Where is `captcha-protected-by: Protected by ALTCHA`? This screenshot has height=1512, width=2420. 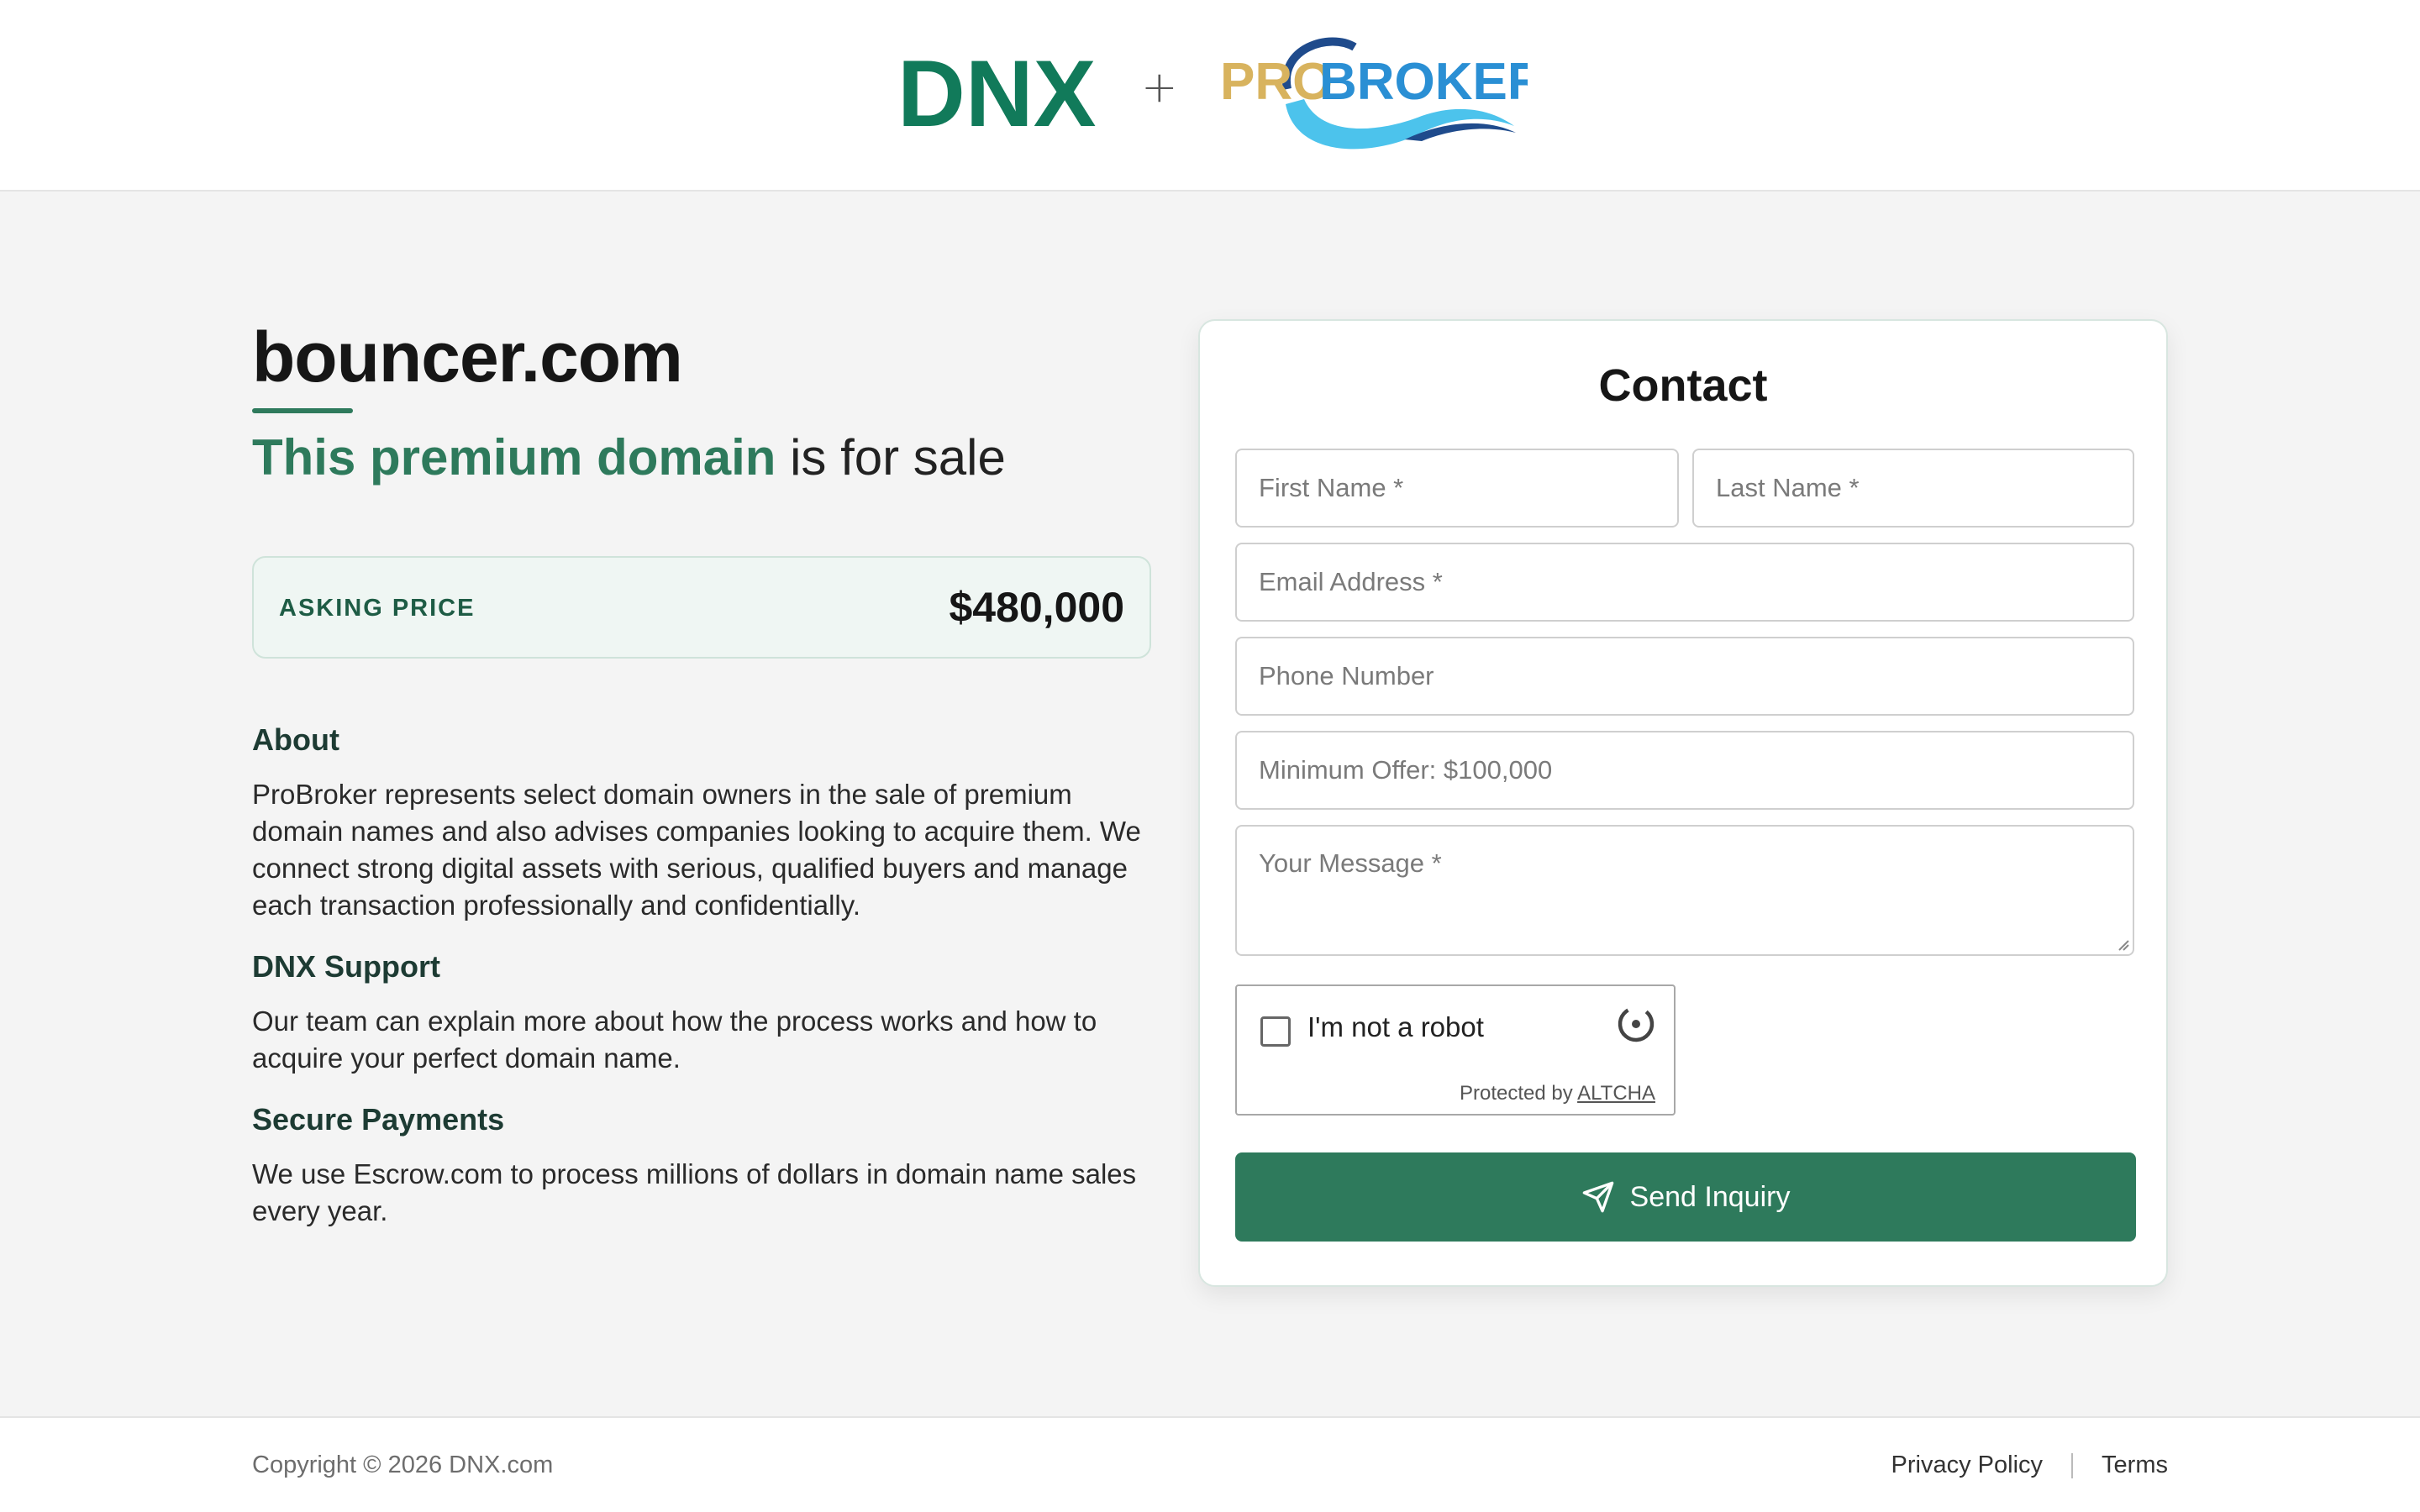 captcha-protected-by: Protected by ALTCHA is located at coordinates (1558, 1093).